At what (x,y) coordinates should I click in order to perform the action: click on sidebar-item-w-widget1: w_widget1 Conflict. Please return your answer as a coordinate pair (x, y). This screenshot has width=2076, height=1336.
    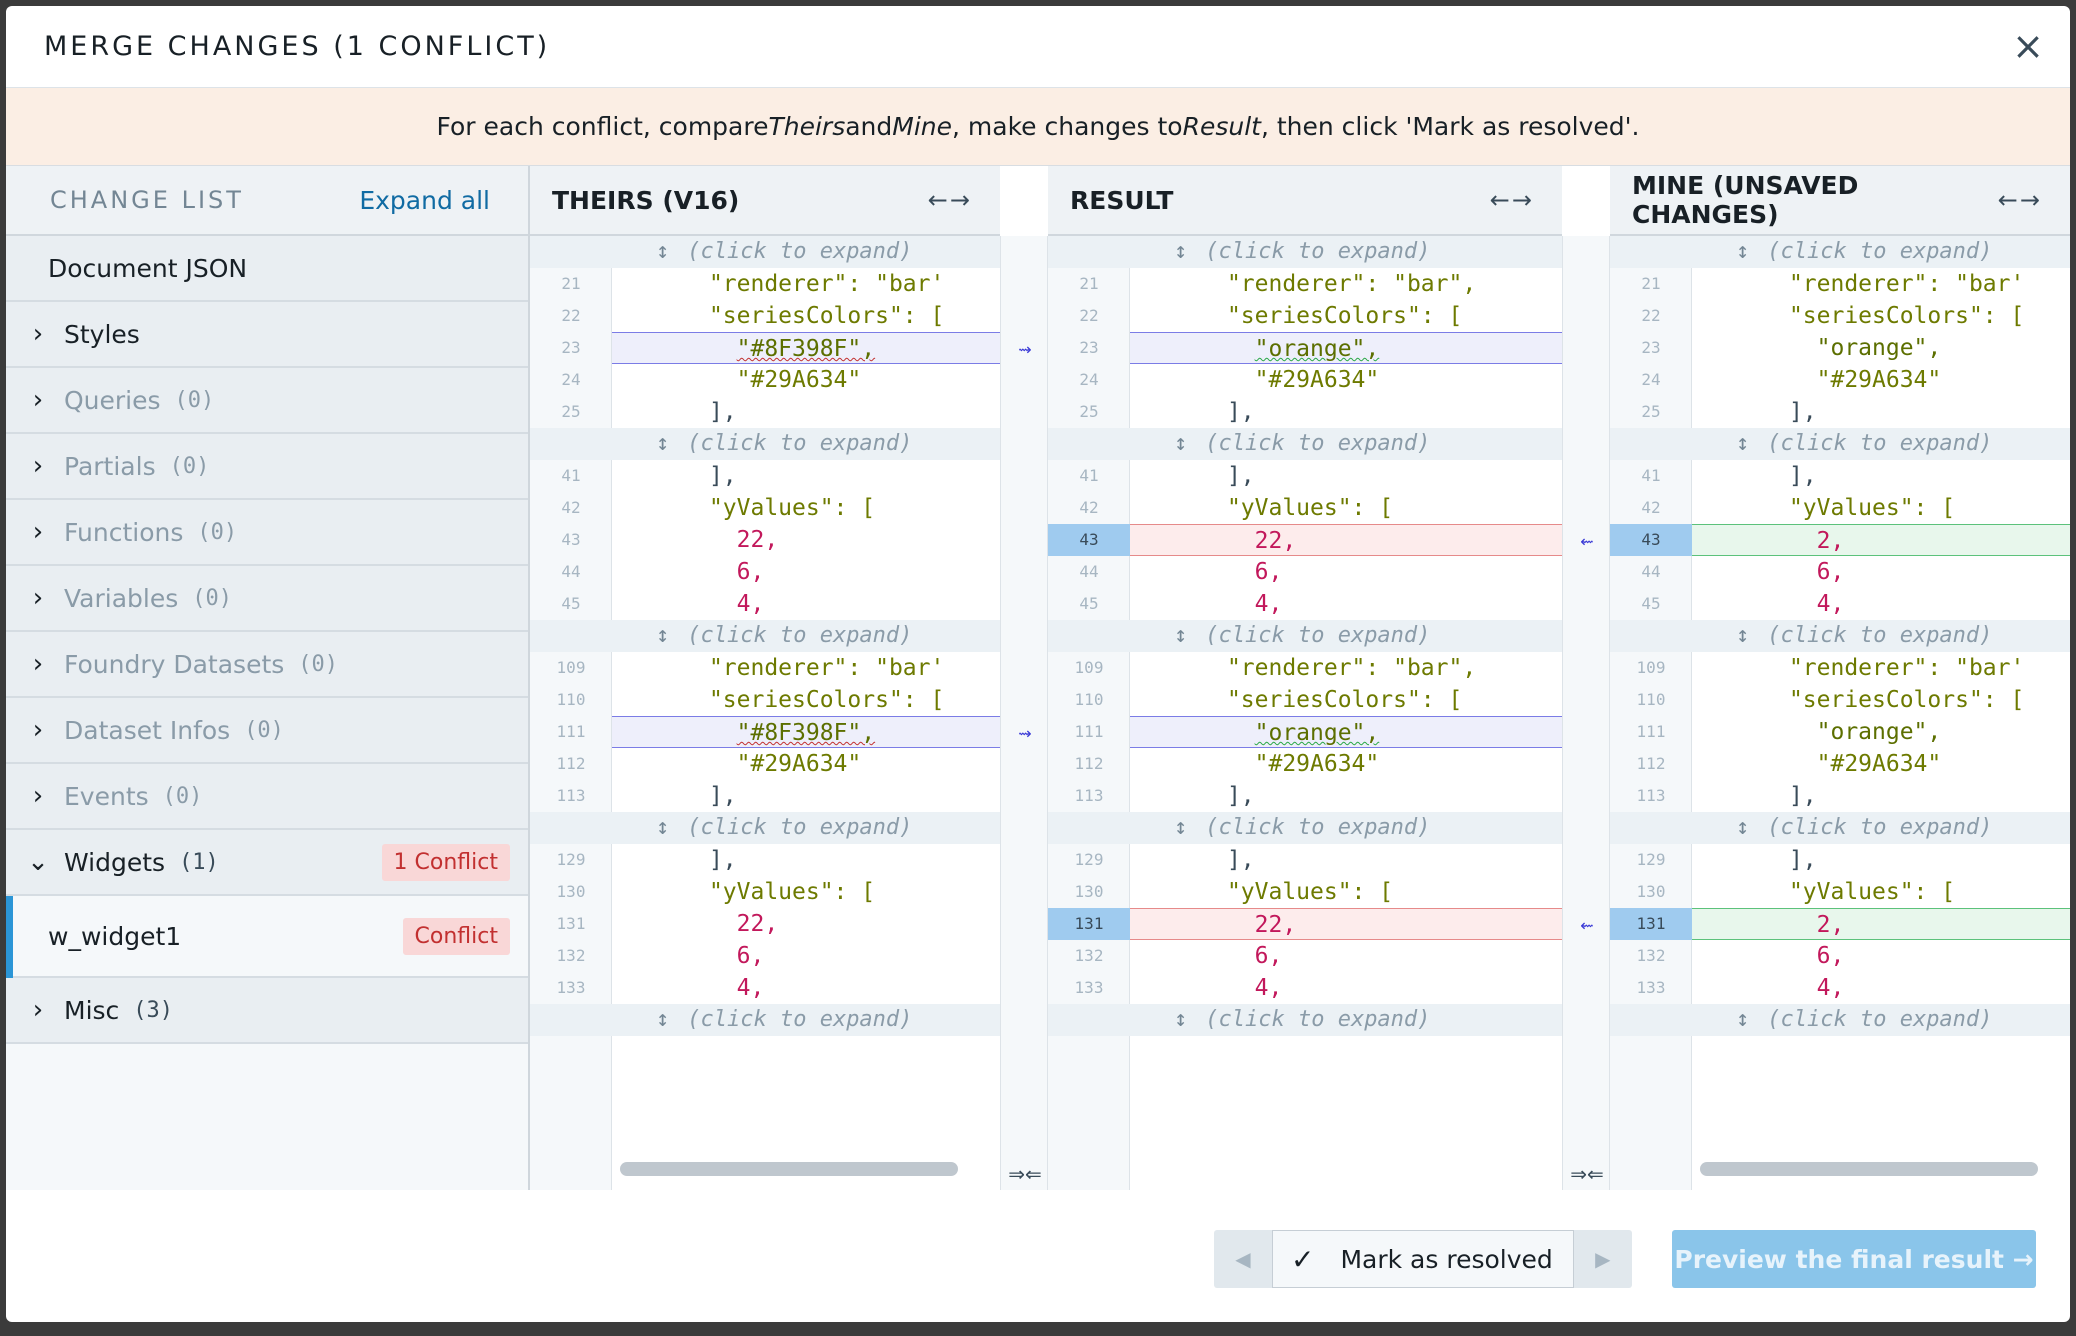
    Looking at the image, I should click on (267, 937).